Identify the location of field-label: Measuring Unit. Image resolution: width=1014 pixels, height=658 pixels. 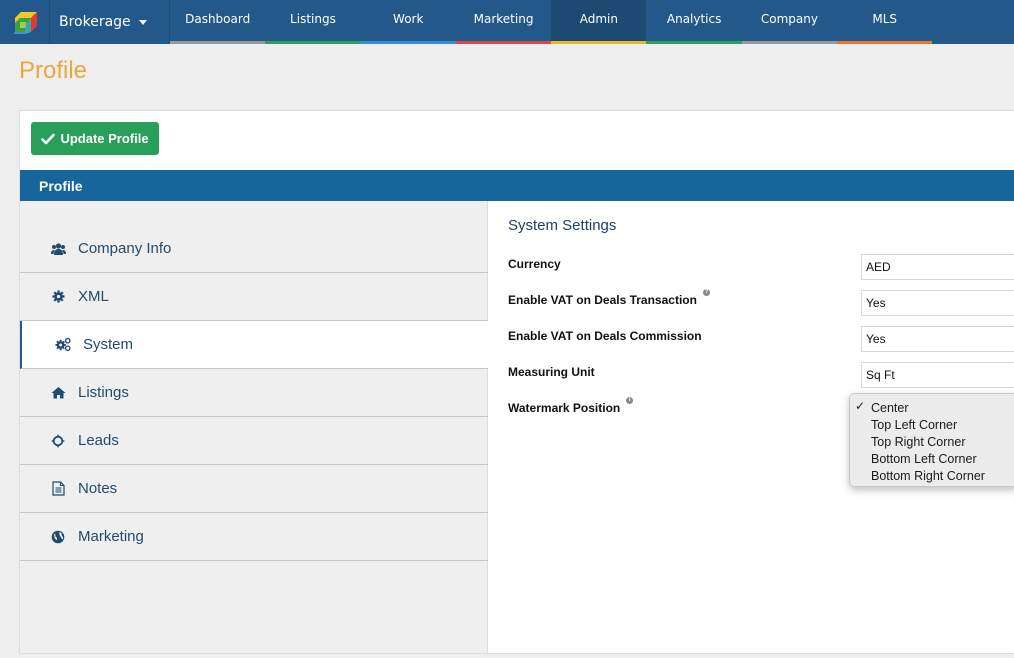
(551, 372).